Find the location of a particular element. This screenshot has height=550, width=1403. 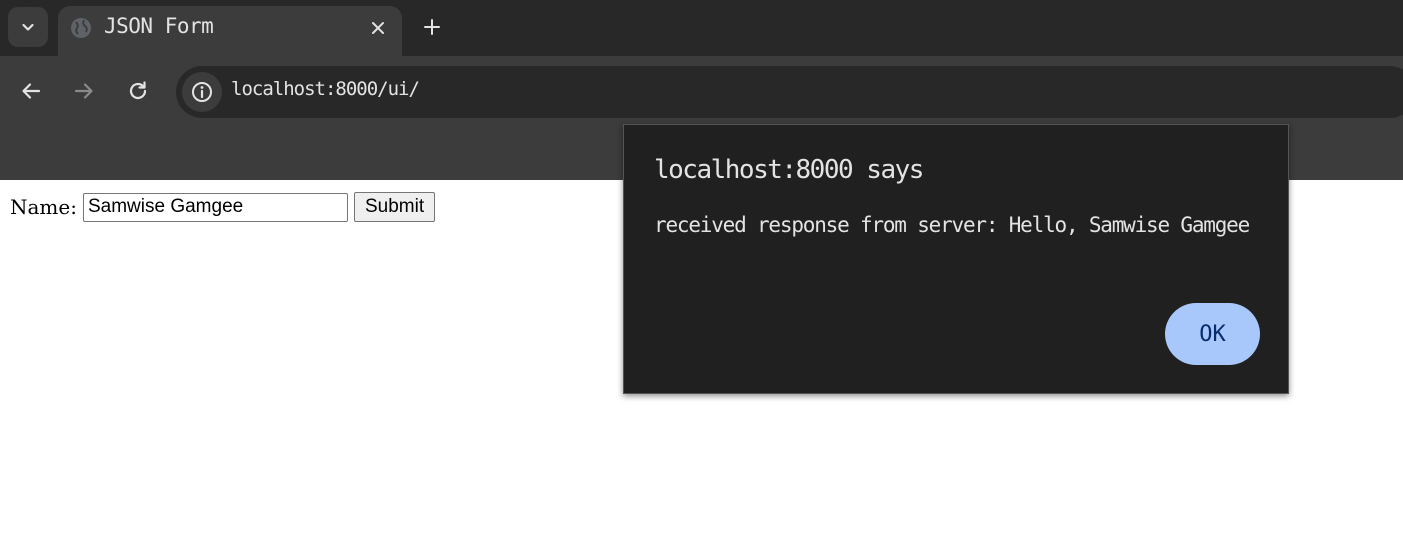

ok-button: OK is located at coordinates (1212, 334).